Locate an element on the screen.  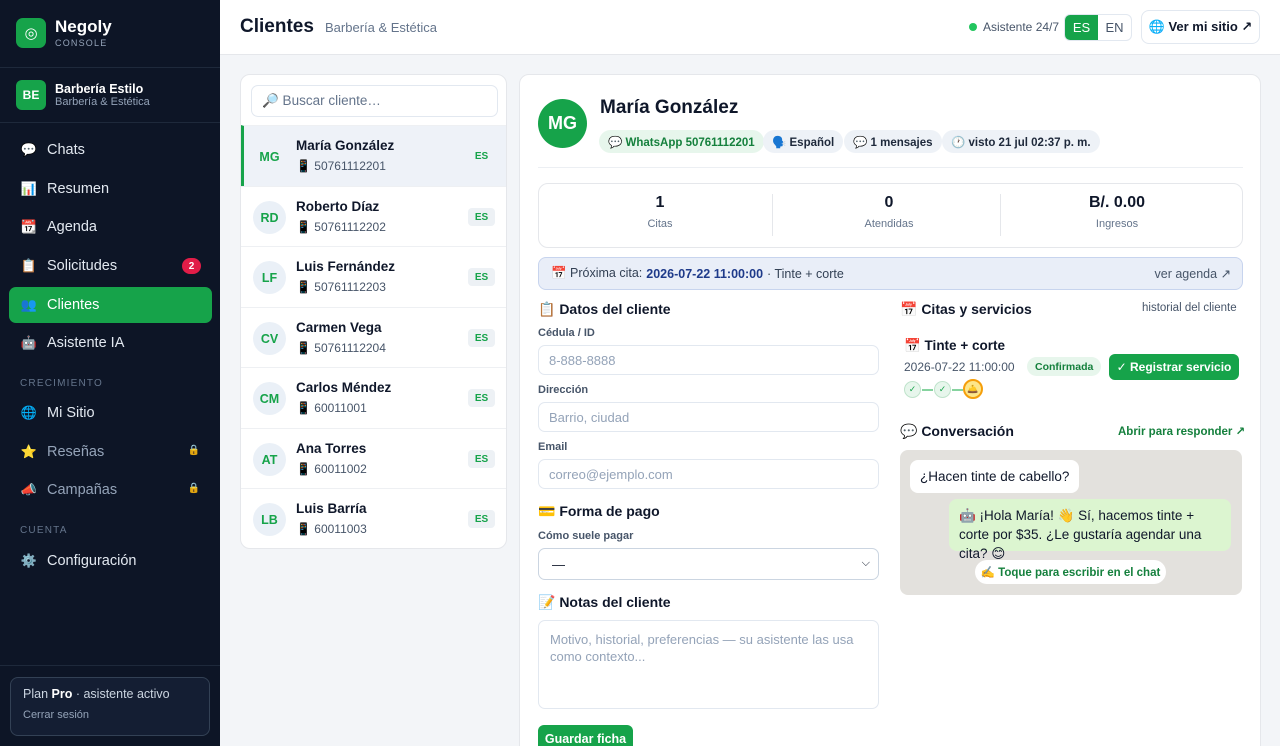
whatsapp-chip: 💬 WhatsApp 50761112201 is located at coordinates (681, 141).